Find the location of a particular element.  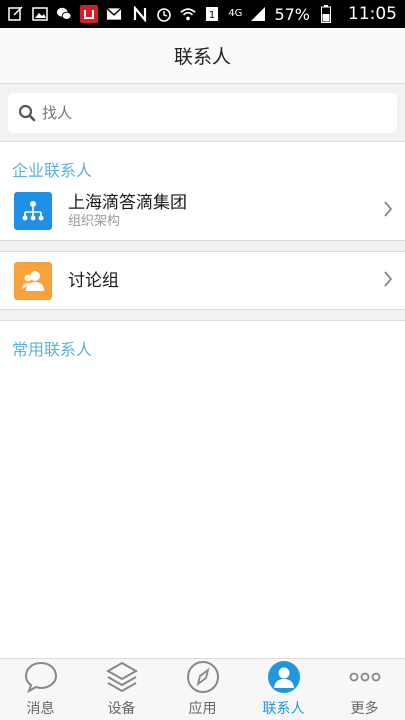

signal-icon is located at coordinates (258, 14).